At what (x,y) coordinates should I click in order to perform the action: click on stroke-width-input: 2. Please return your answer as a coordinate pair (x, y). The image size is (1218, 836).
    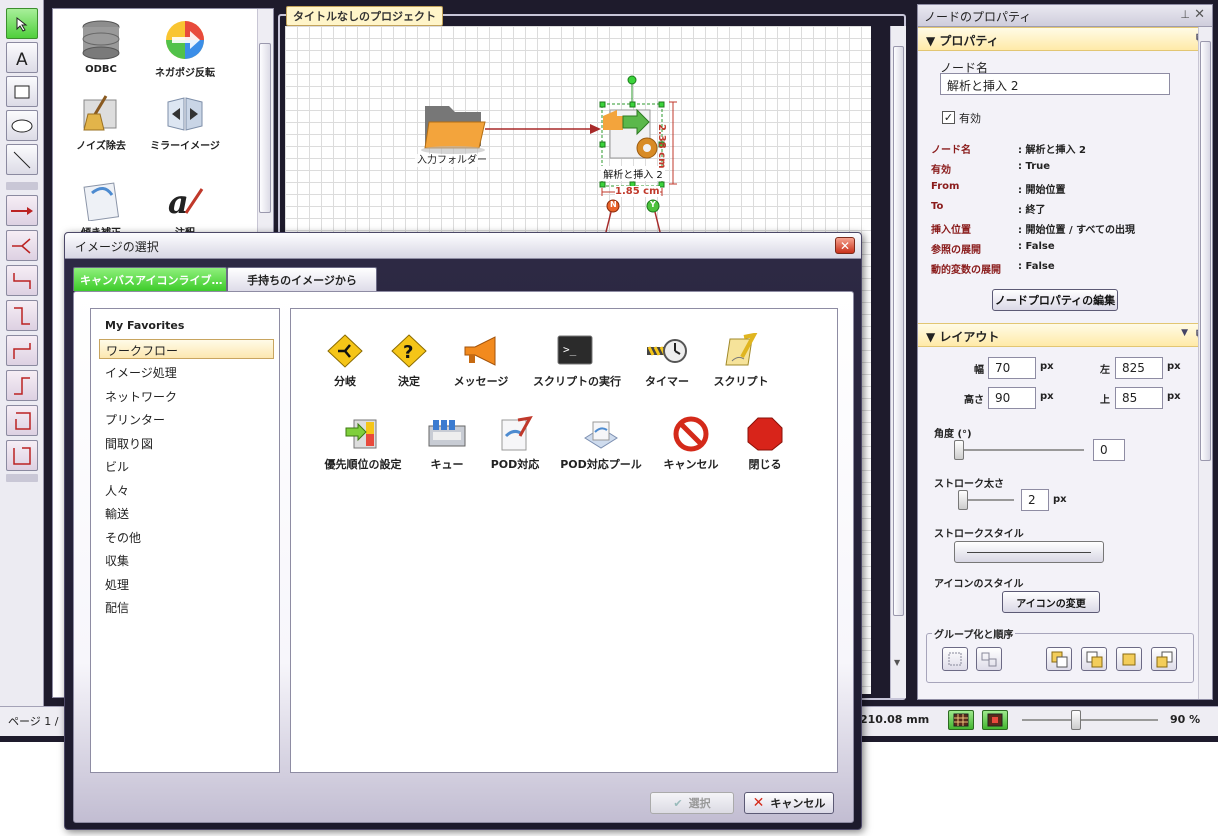
    Looking at the image, I should click on (1035, 500).